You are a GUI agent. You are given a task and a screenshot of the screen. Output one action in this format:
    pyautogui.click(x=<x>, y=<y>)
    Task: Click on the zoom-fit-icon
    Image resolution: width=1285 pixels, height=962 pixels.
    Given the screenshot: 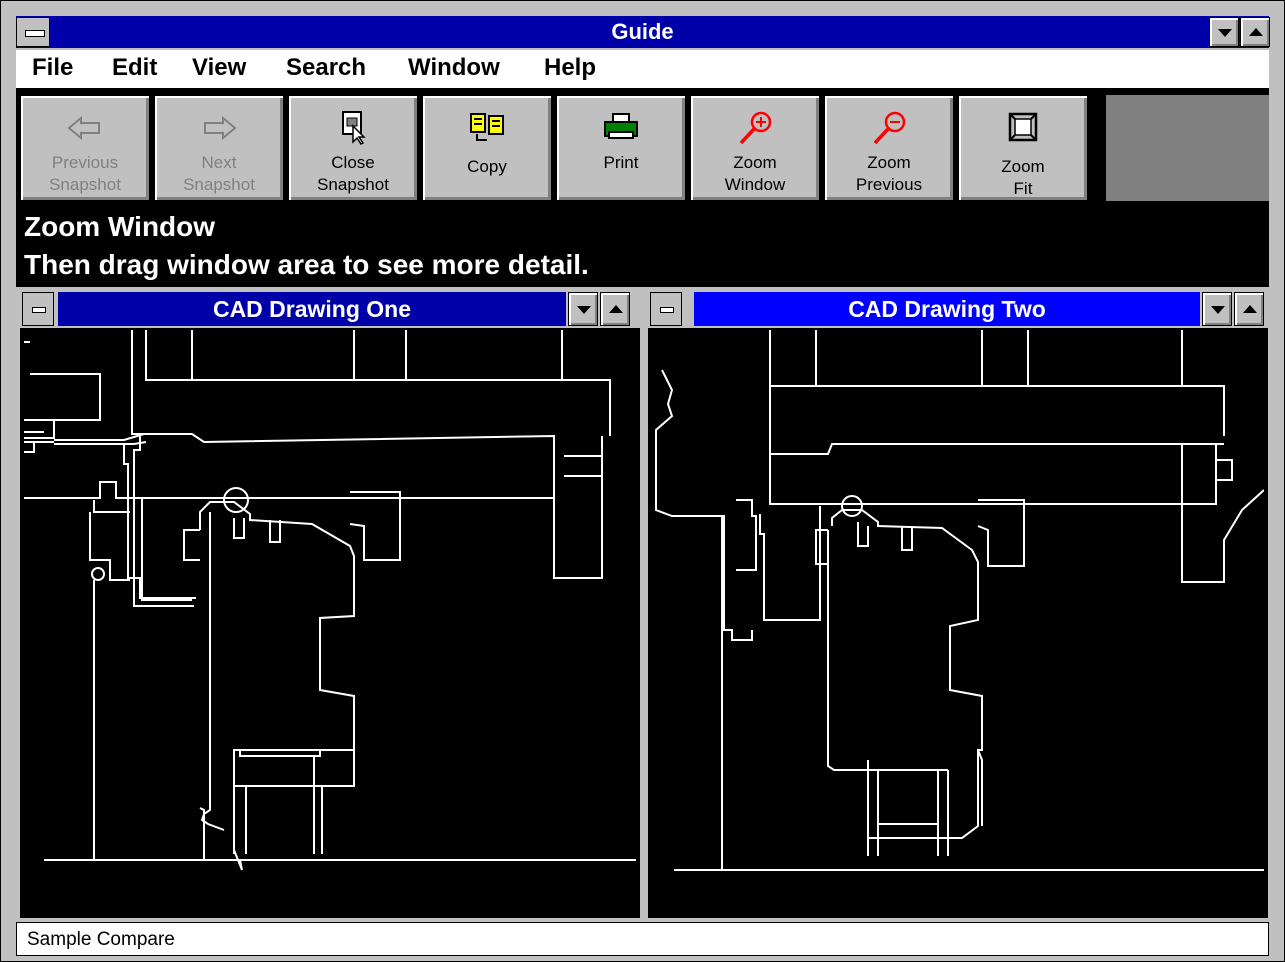 What is the action you would take?
    pyautogui.click(x=1023, y=127)
    